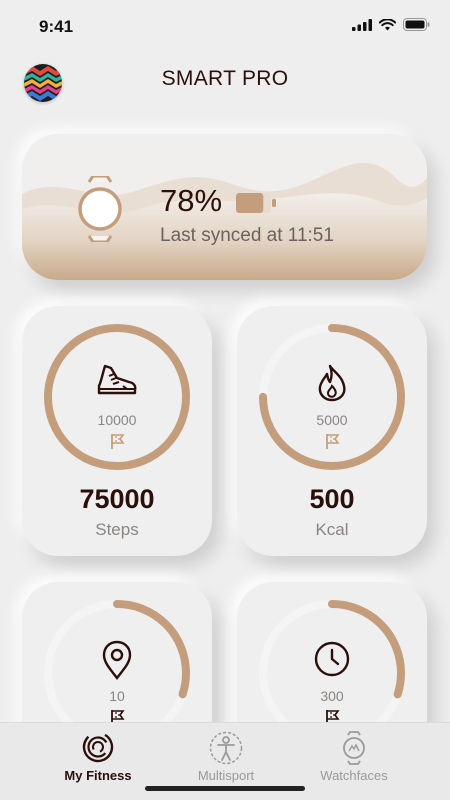  What do you see at coordinates (226, 775) in the screenshot?
I see `tab-label: Multisport` at bounding box center [226, 775].